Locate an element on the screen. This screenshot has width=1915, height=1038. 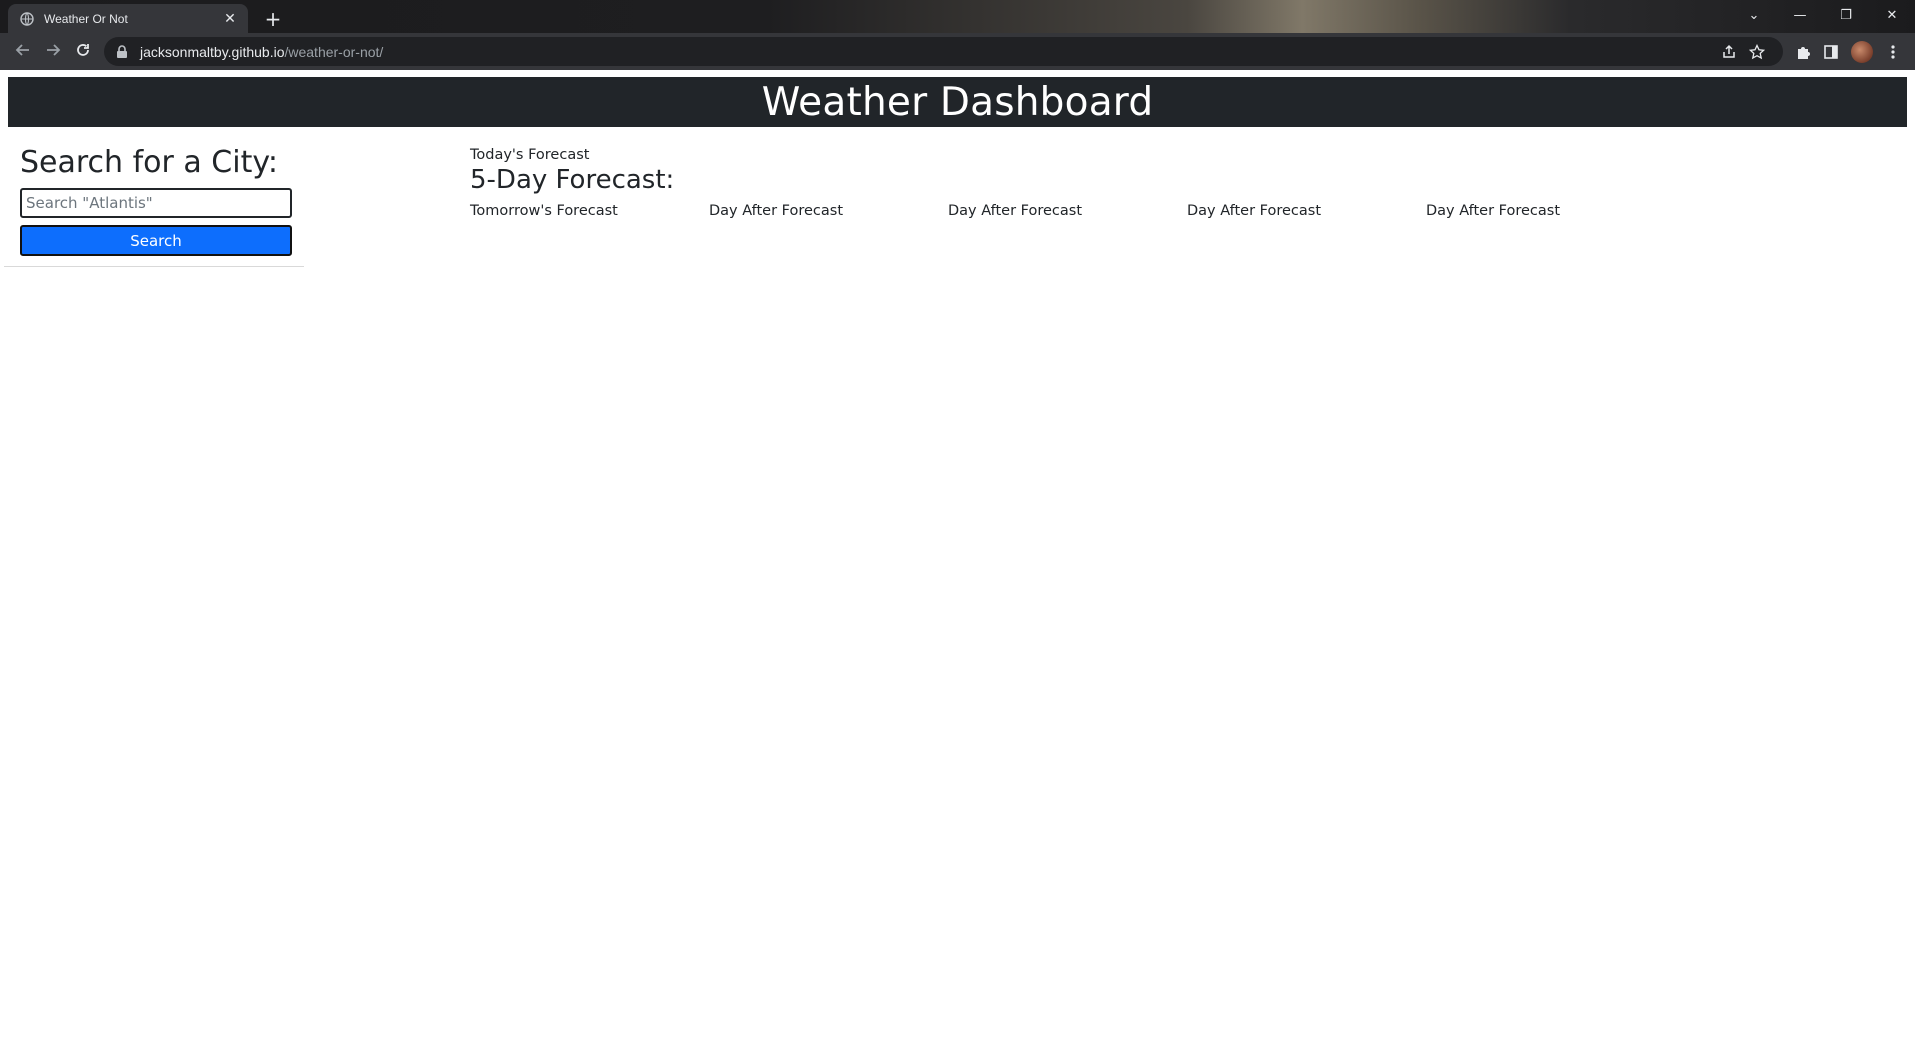
city-search-input is located at coordinates (156, 203).